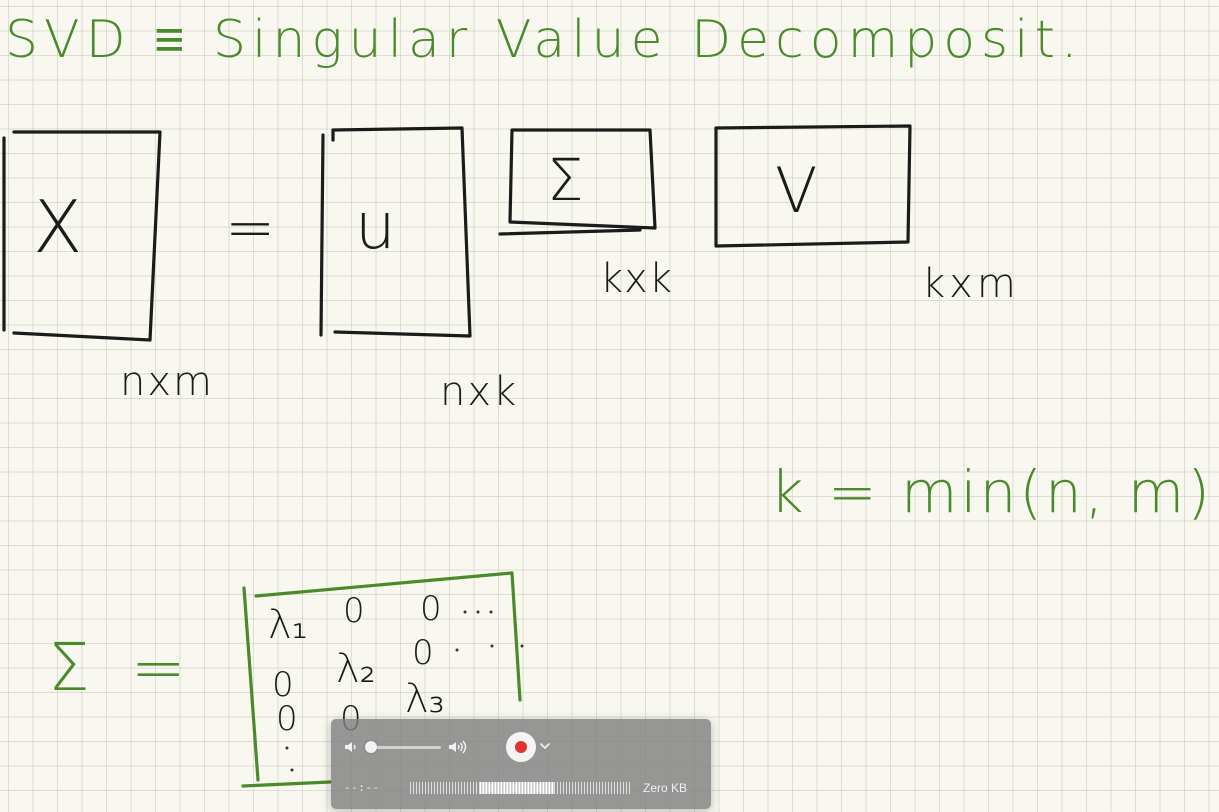 The width and height of the screenshot is (1219, 812). Describe the element at coordinates (402, 746) in the screenshot. I see `volume-slider` at that location.